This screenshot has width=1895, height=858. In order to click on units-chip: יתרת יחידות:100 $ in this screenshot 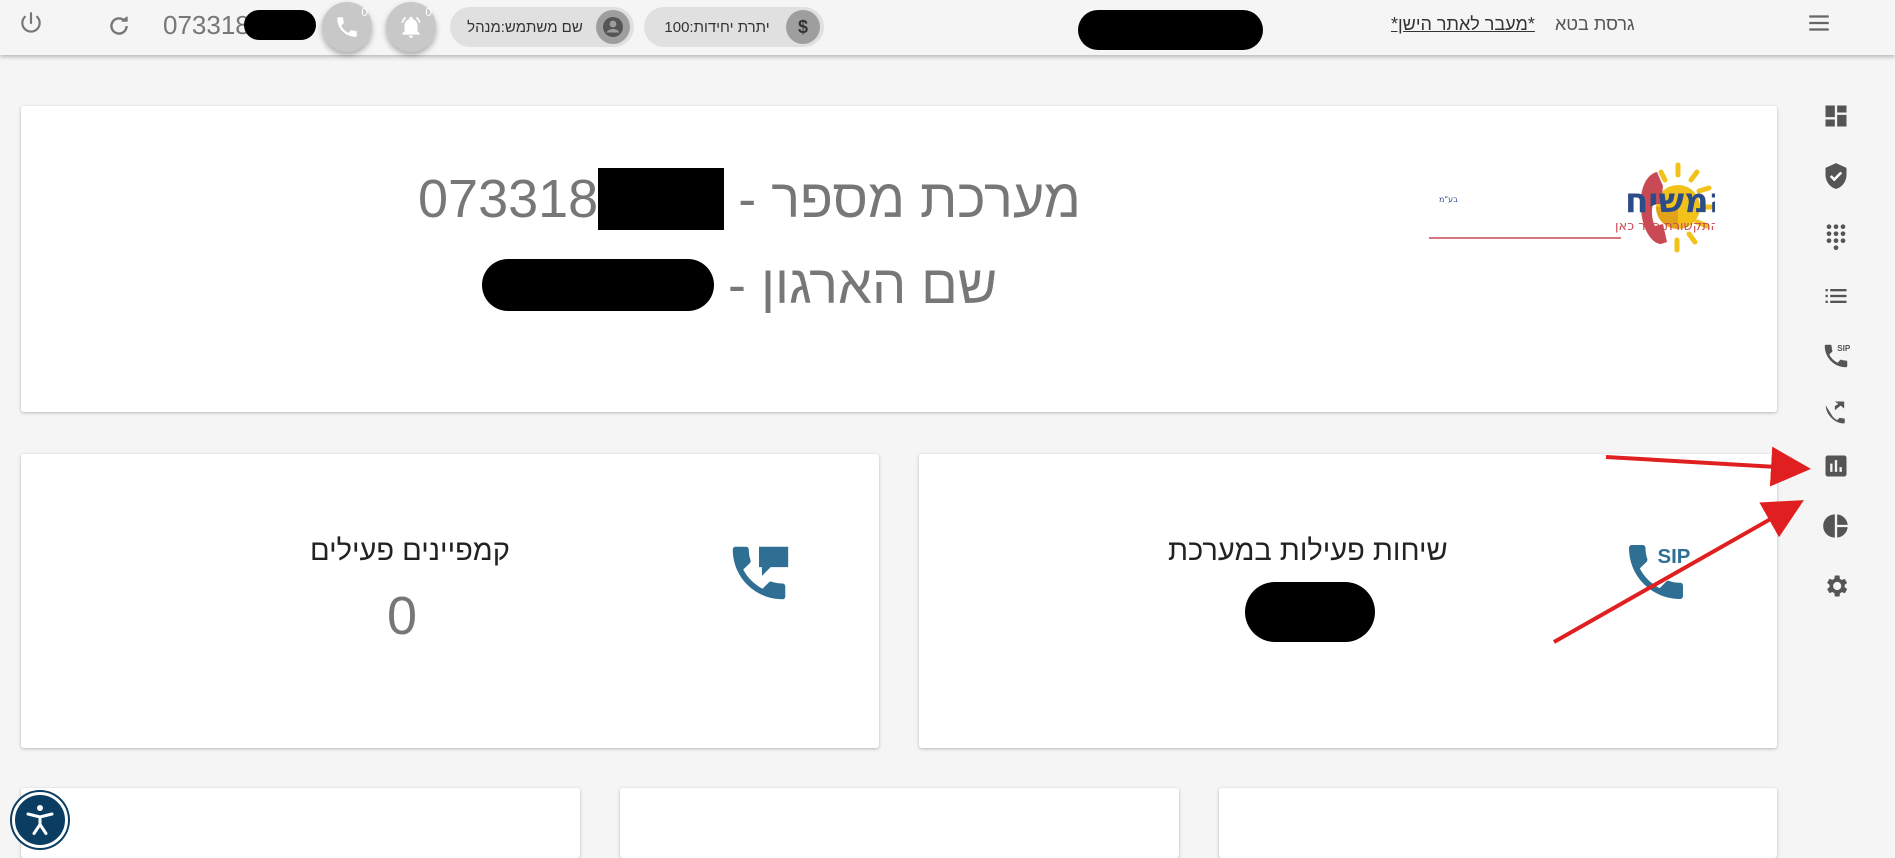, I will do `click(734, 27)`.